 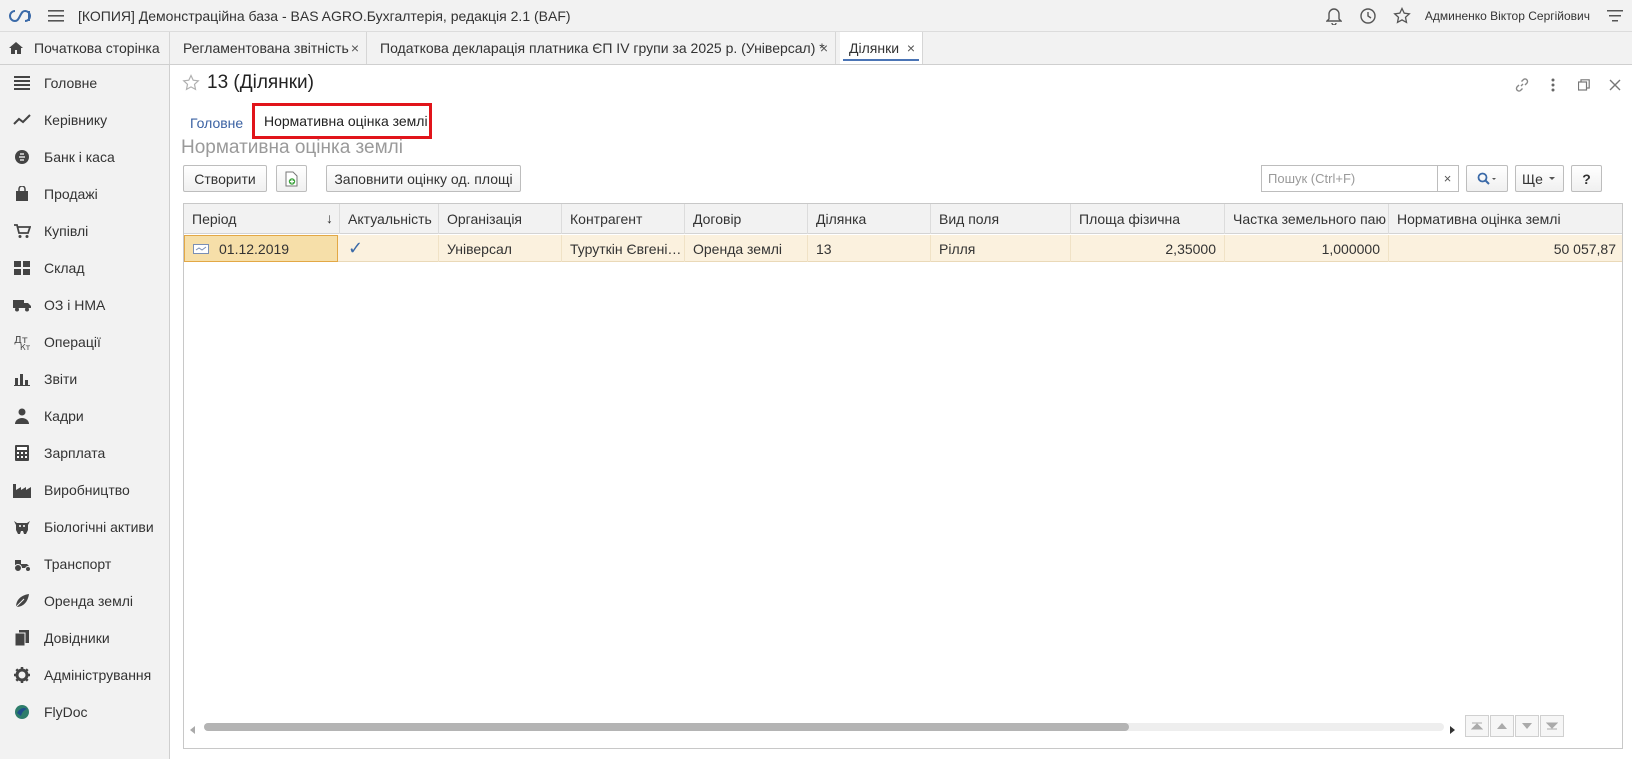 I want to click on sidebar-item-purchases: Купівлі, so click(x=84, y=231).